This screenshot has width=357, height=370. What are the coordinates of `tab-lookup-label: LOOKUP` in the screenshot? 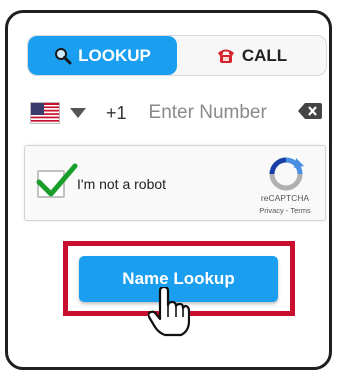 It's located at (114, 55).